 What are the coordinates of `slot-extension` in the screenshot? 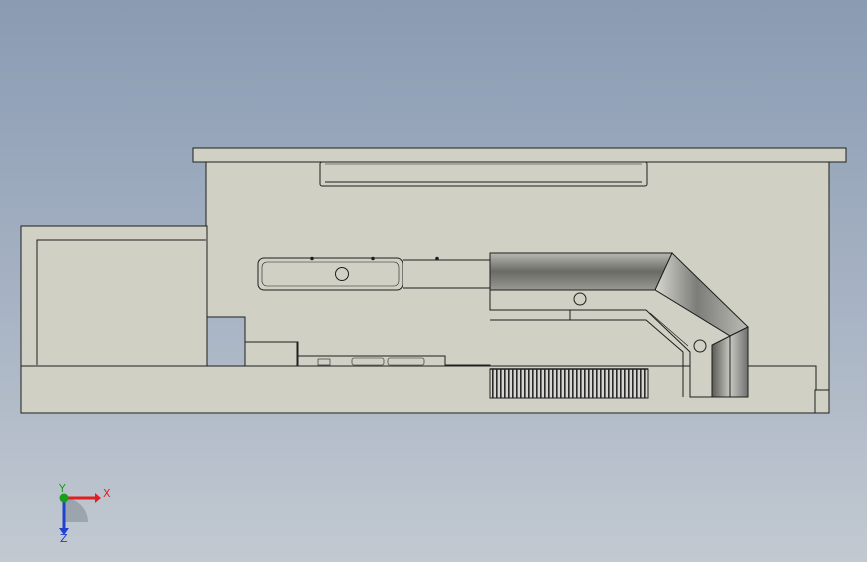 It's located at (447, 274).